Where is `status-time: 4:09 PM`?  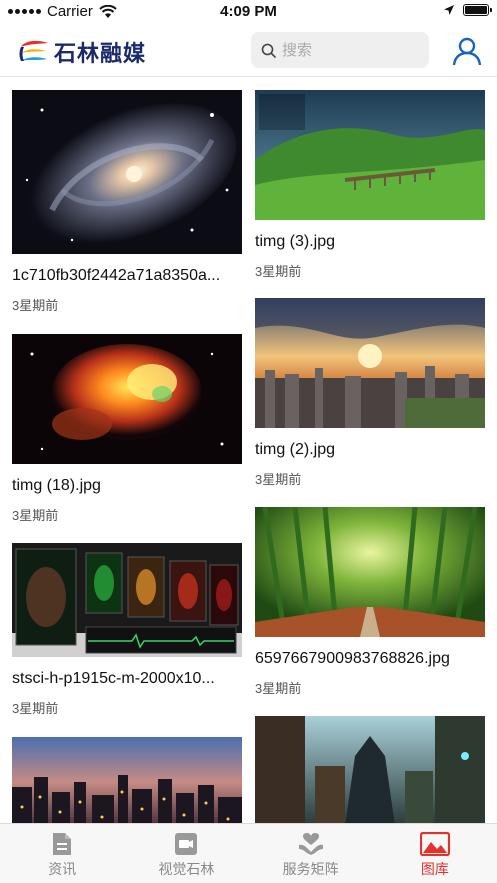 status-time: 4:09 PM is located at coordinates (248, 11).